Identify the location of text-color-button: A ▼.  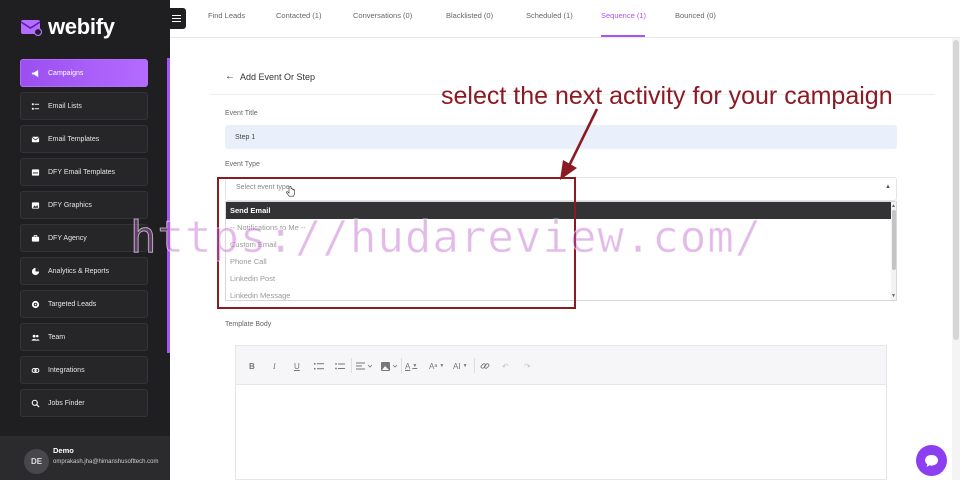
(411, 366).